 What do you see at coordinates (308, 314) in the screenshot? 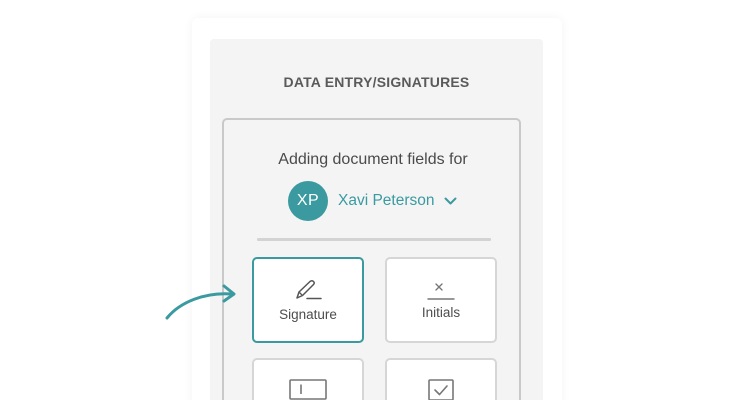
I see `signature-label: Signature` at bounding box center [308, 314].